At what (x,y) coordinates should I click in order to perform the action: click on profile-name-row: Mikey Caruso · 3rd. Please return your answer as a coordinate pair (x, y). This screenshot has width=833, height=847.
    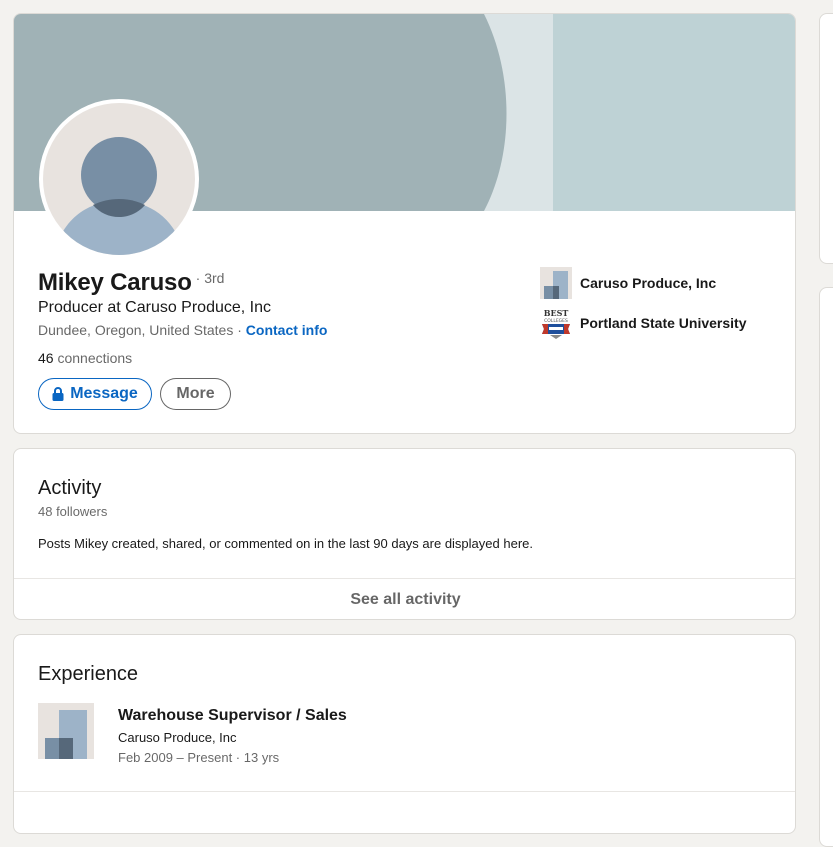
    Looking at the image, I should click on (131, 283).